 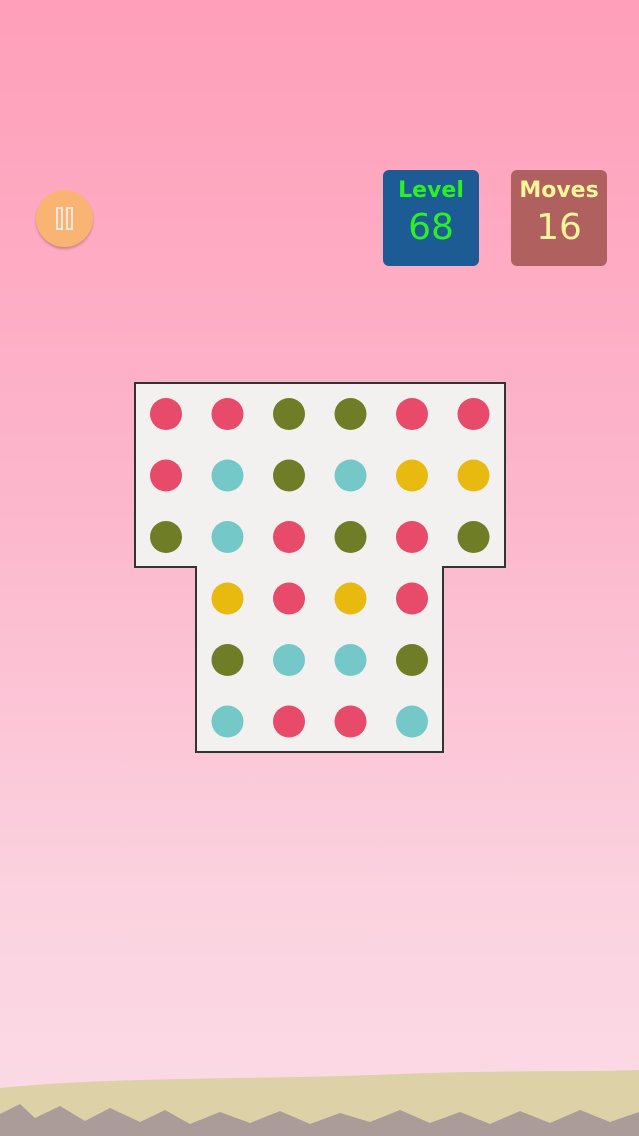 What do you see at coordinates (319, 1103) in the screenshot?
I see `ground-decoration` at bounding box center [319, 1103].